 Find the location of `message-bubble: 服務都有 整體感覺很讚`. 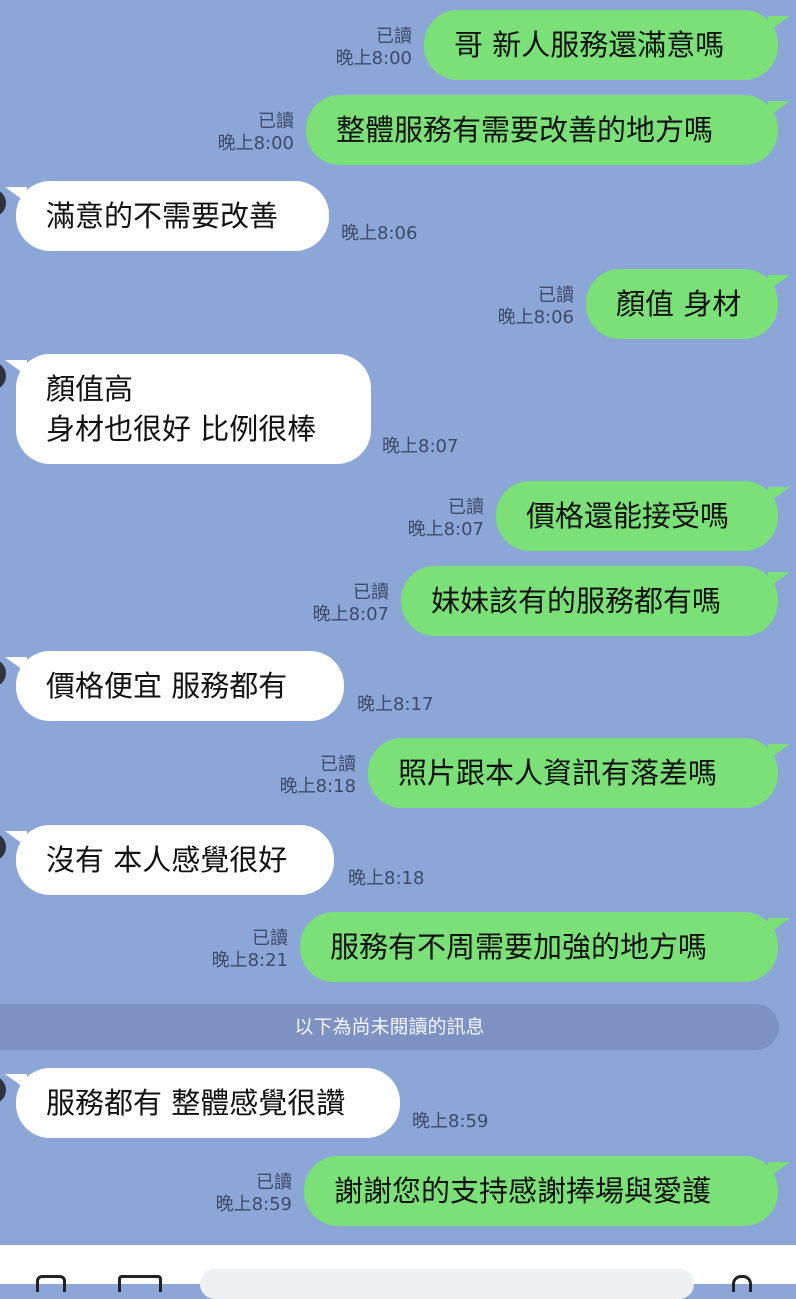

message-bubble: 服務都有 整體感覺很讚 is located at coordinates (202, 1103).